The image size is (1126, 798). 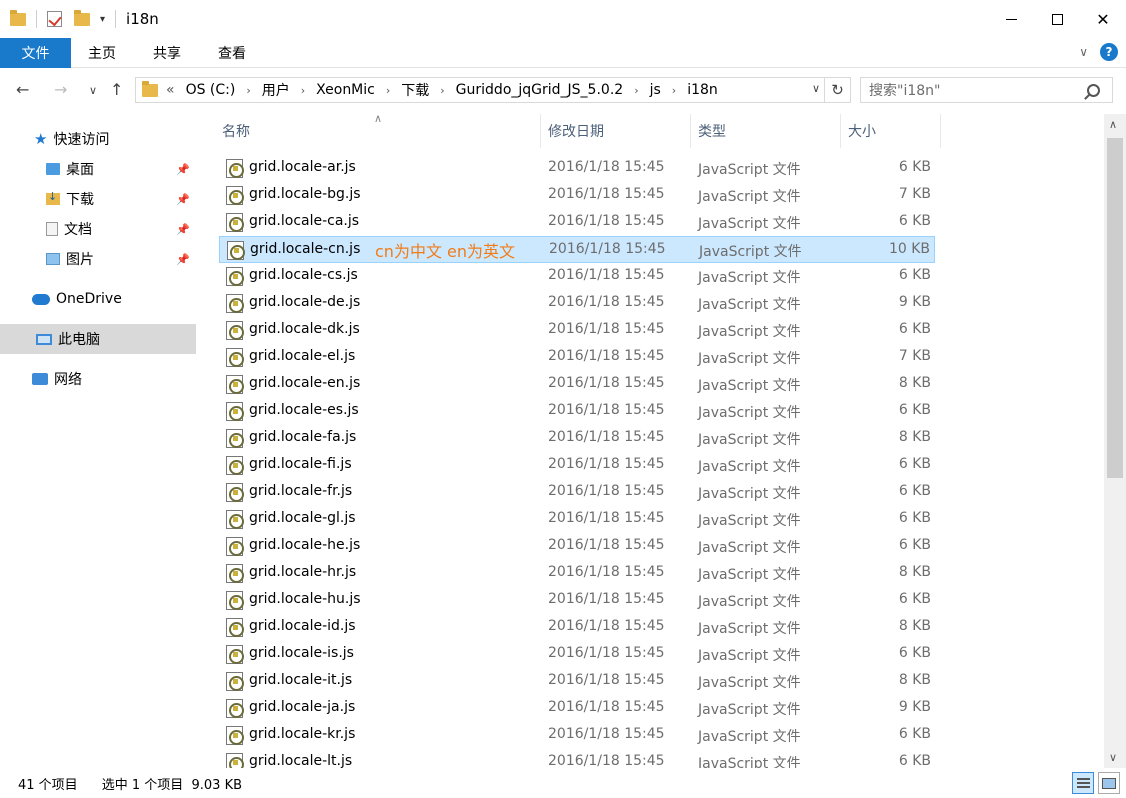 I want to click on tab-view: 查看, so click(x=232, y=53).